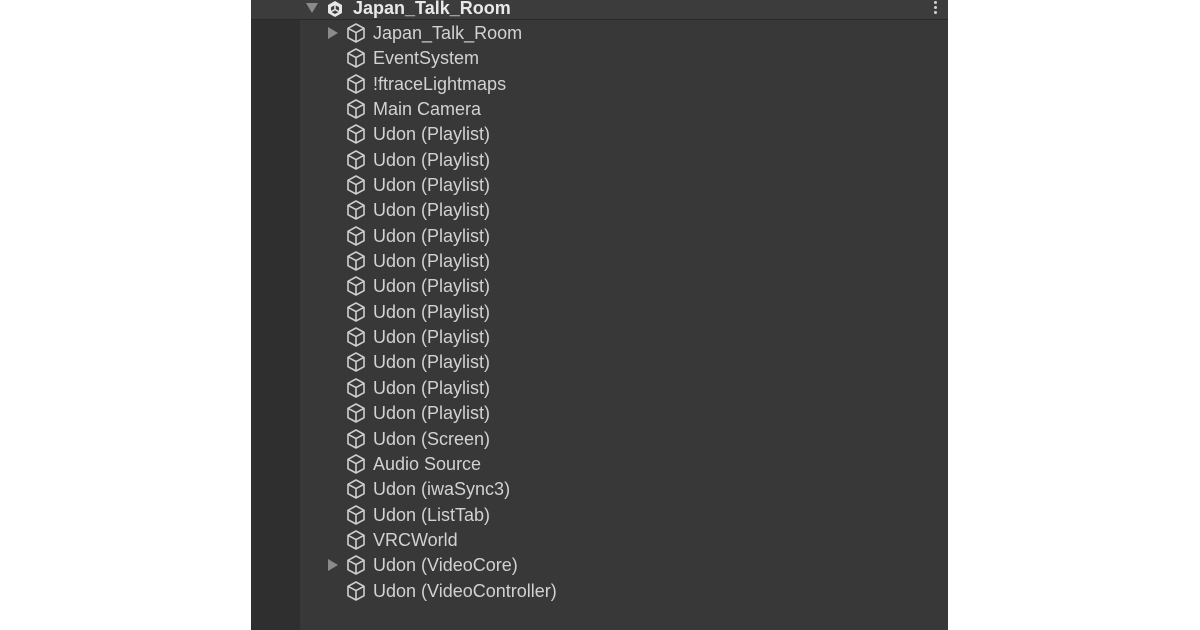 The width and height of the screenshot is (1200, 630). I want to click on hierarchy-row: Udon (VideoCore), so click(599, 564).